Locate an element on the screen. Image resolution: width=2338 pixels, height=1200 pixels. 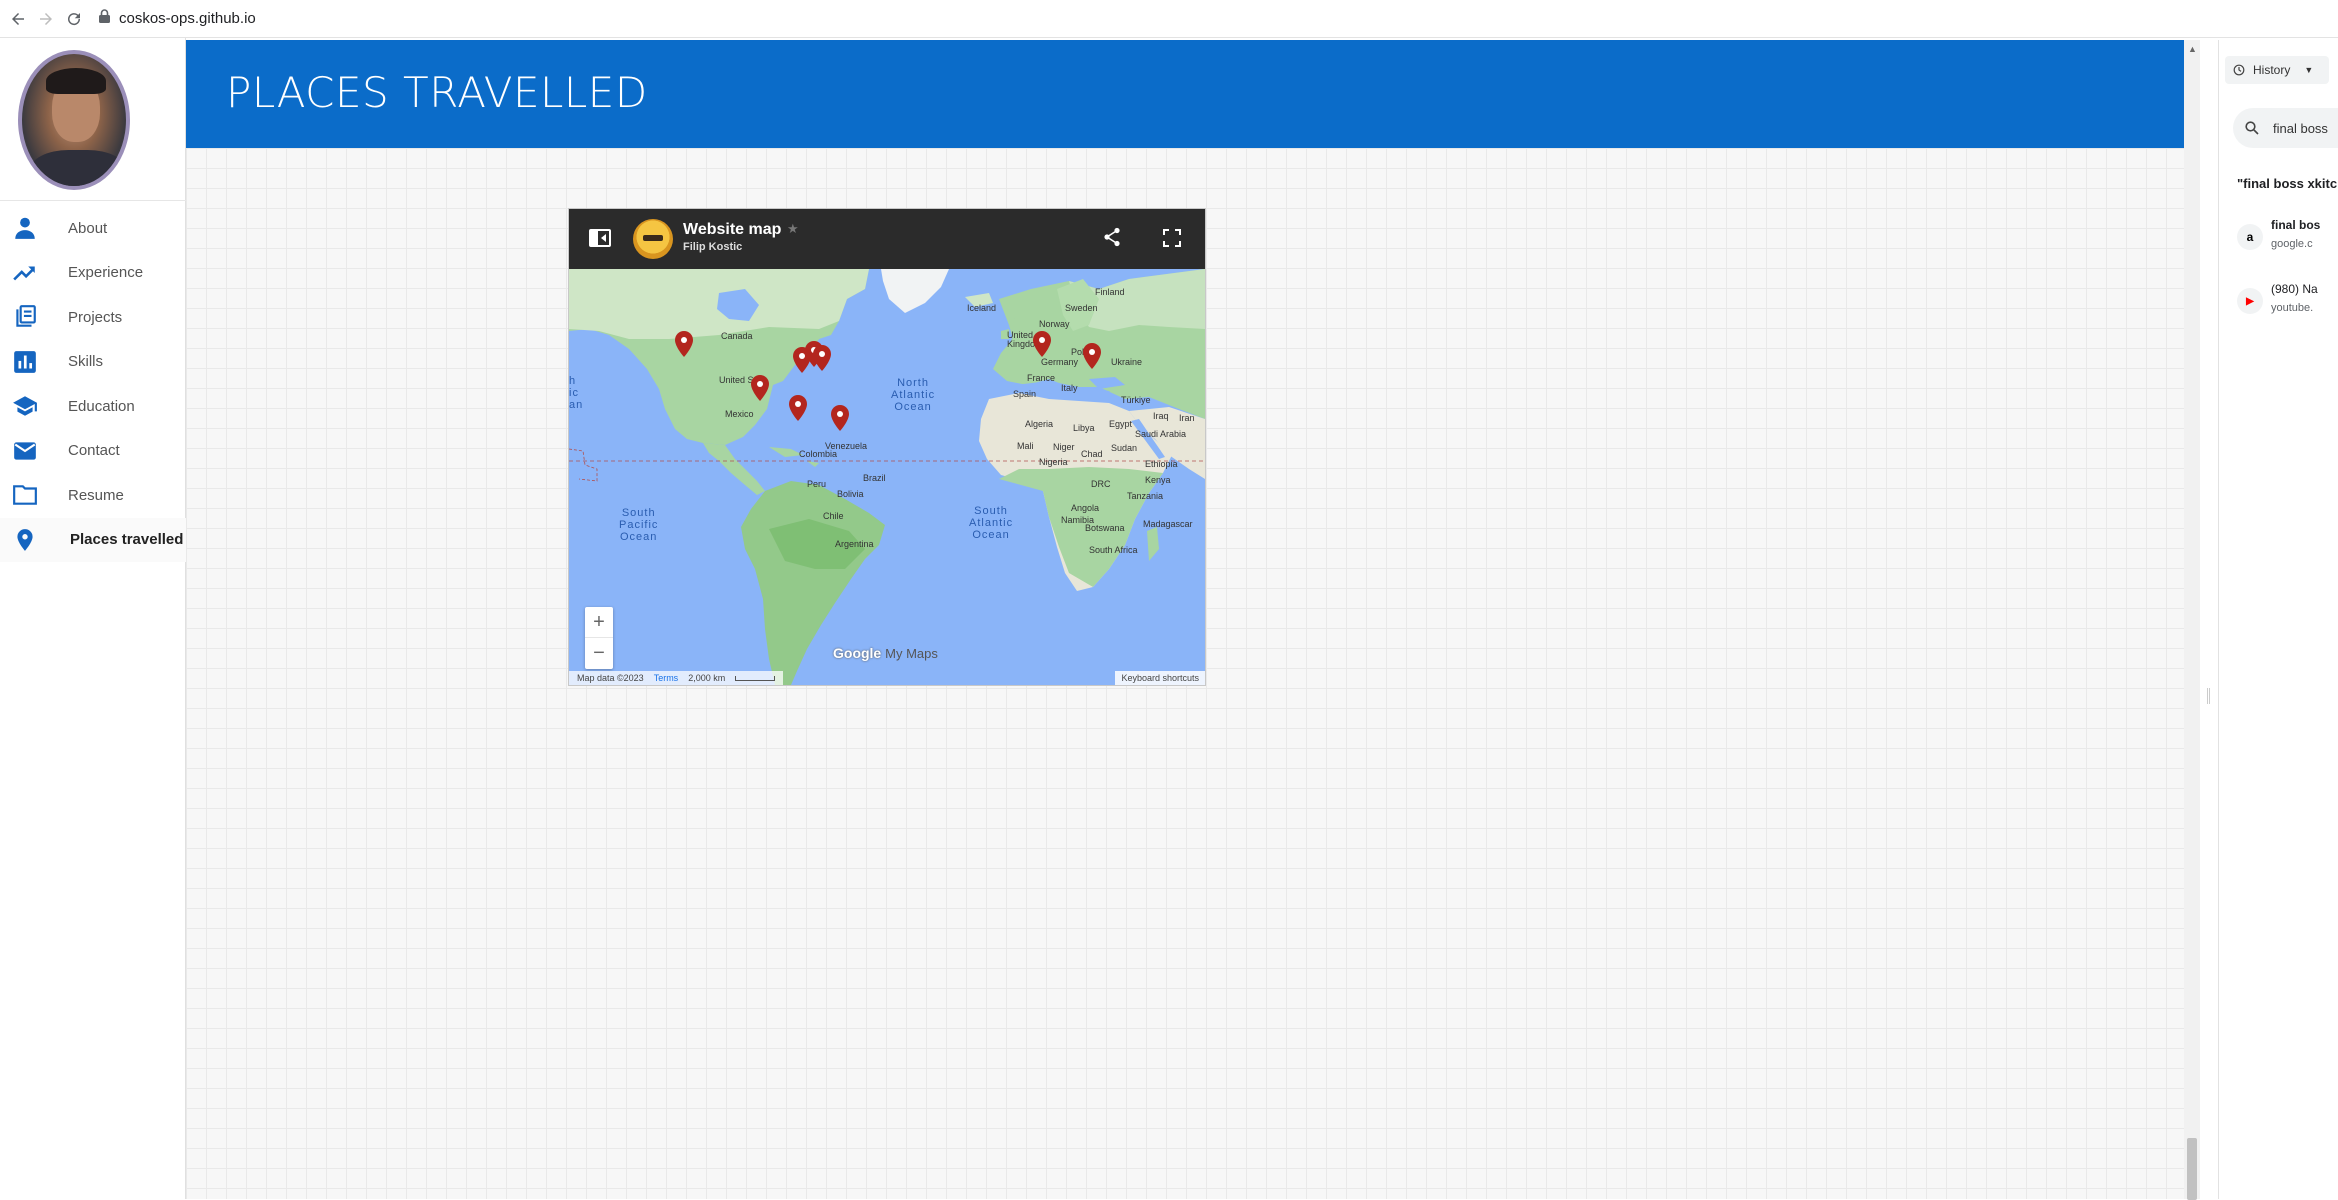
sidebar-item-places-travelled: Places travelled is located at coordinates (93, 539).